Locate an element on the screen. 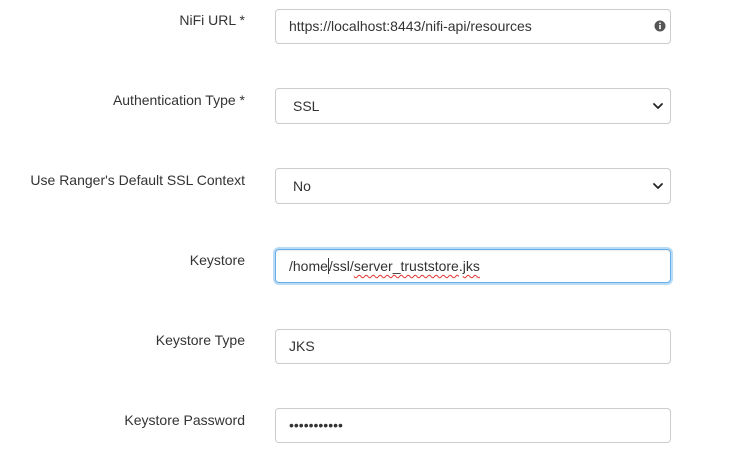 The image size is (749, 456). nifi-url-label: NiFi URL * is located at coordinates (212, 20).